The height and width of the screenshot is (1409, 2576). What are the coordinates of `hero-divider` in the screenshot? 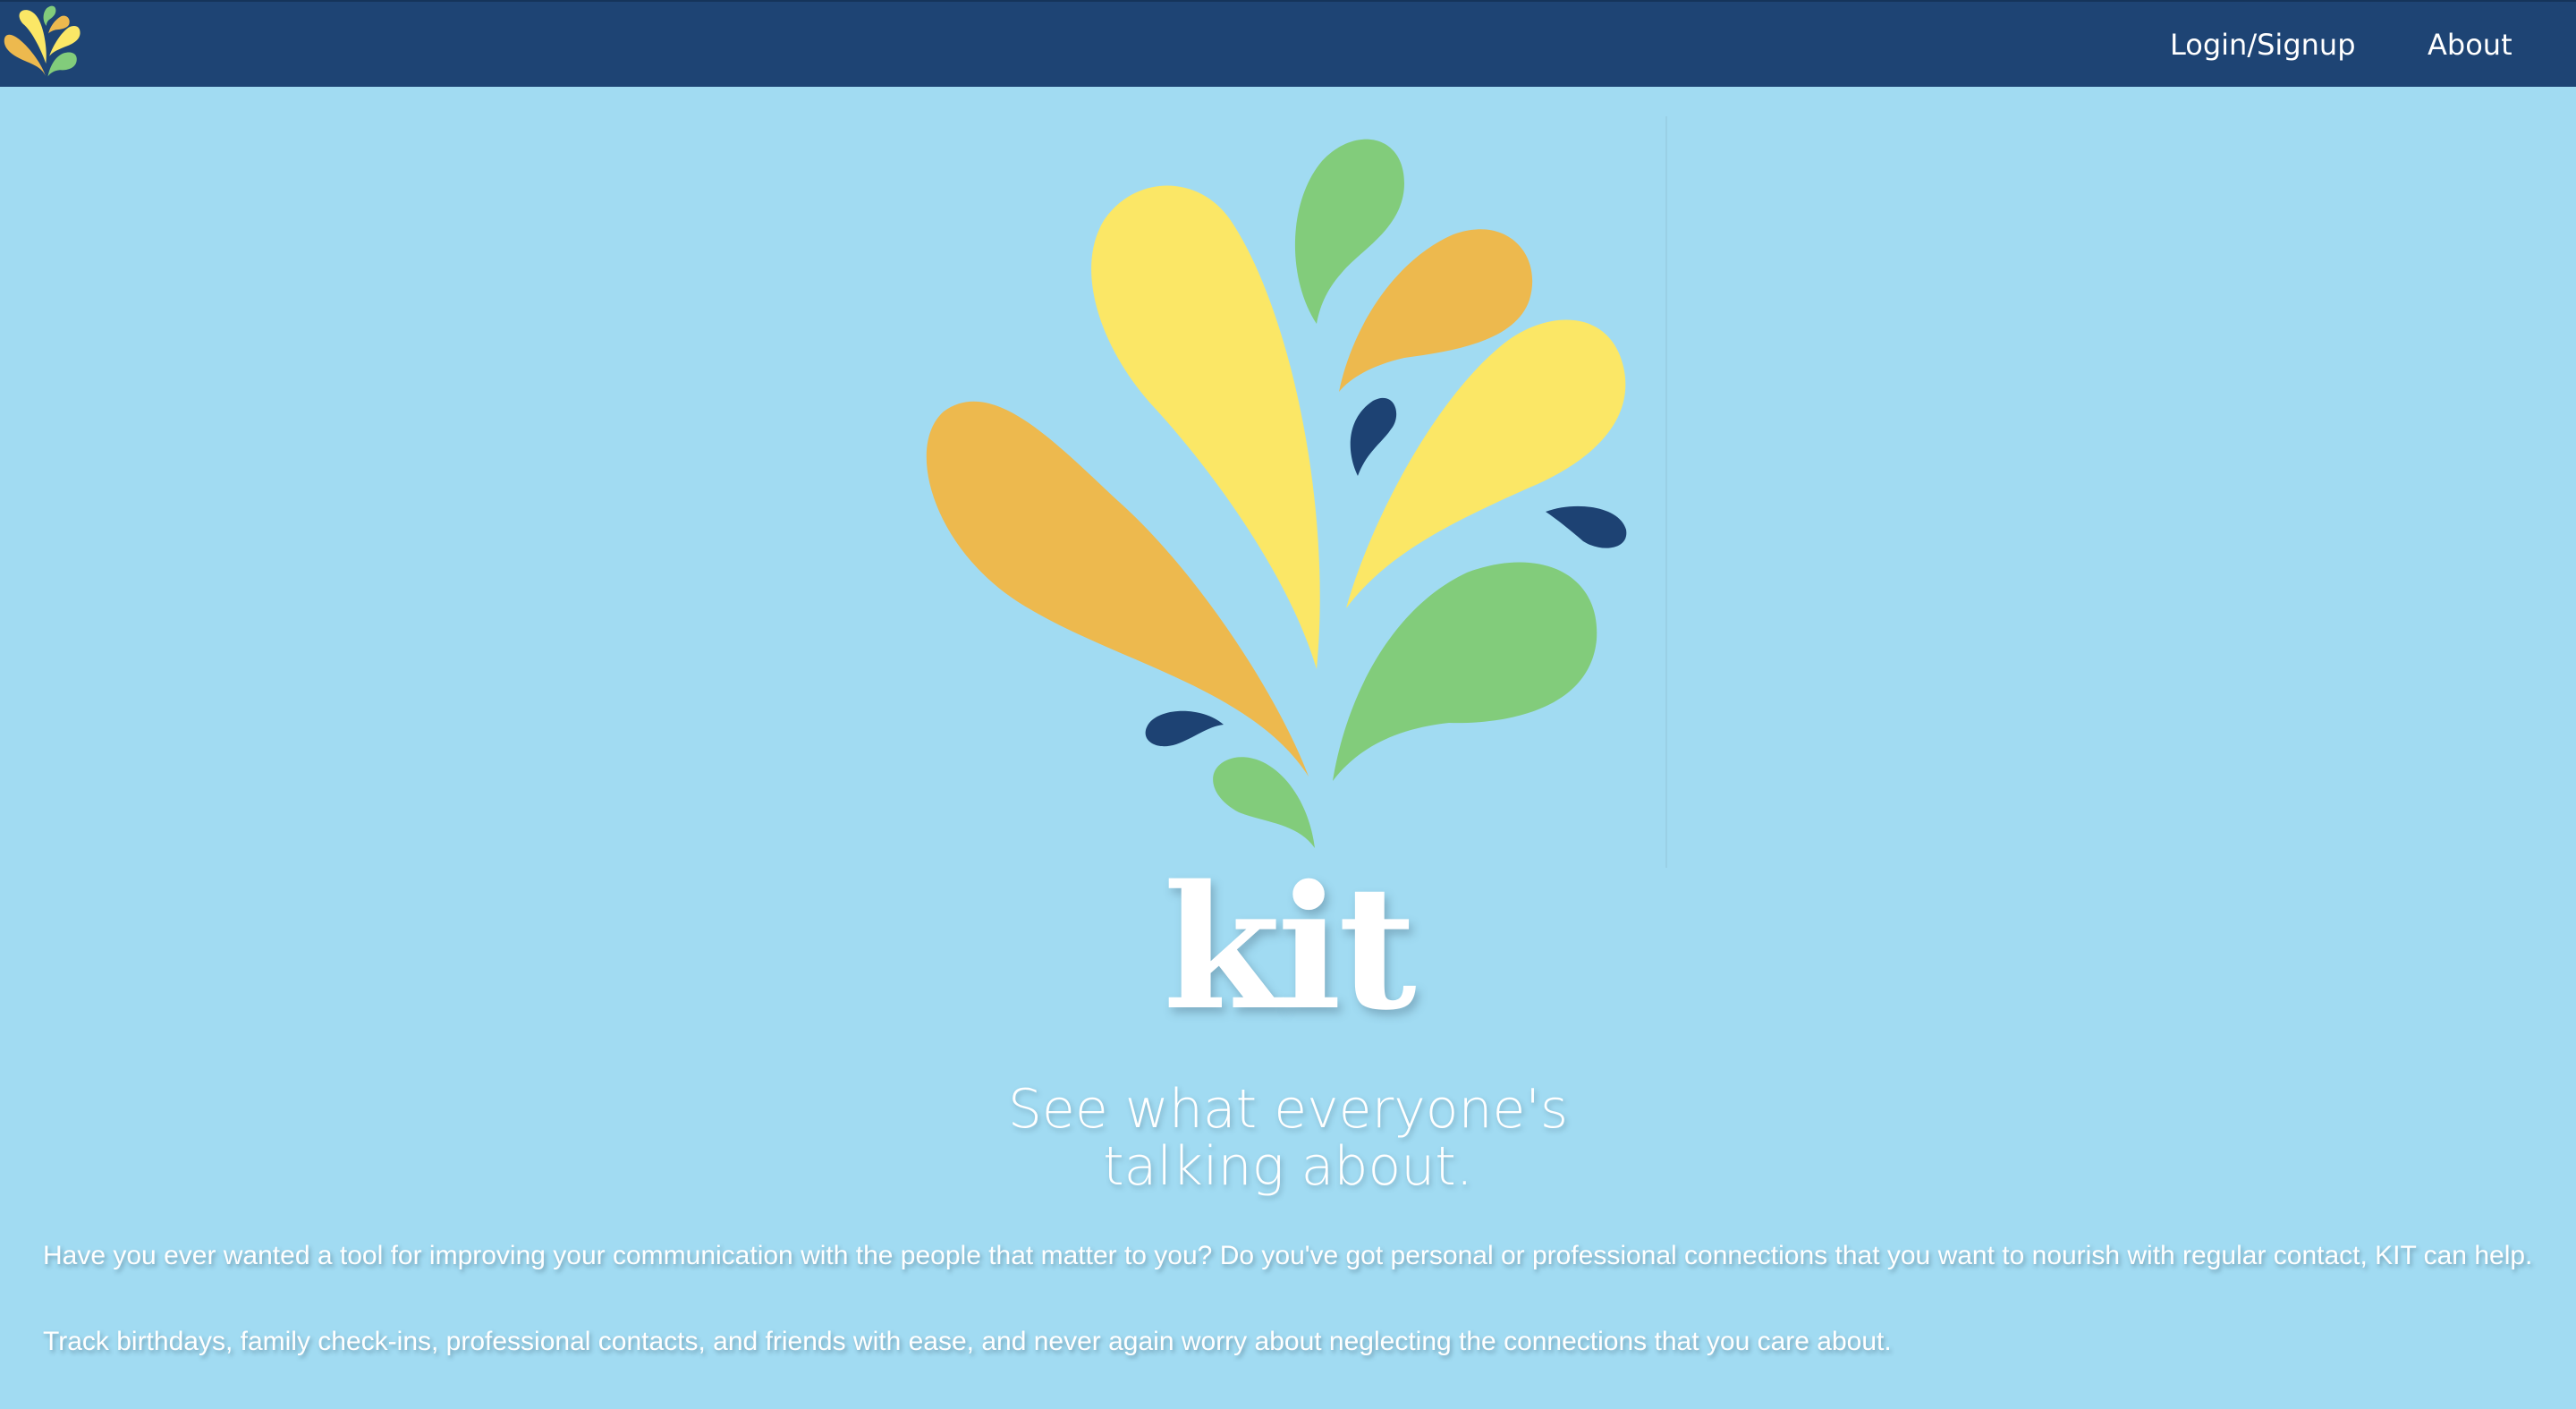 It's located at (1666, 492).